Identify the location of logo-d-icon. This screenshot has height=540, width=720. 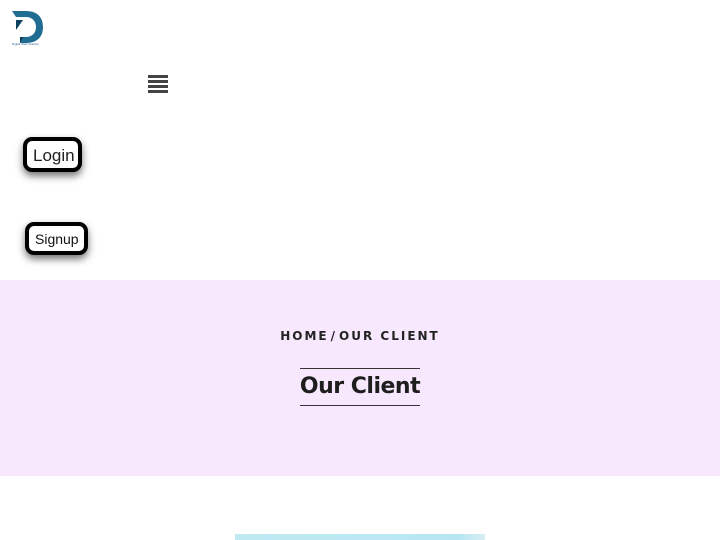
(27, 27).